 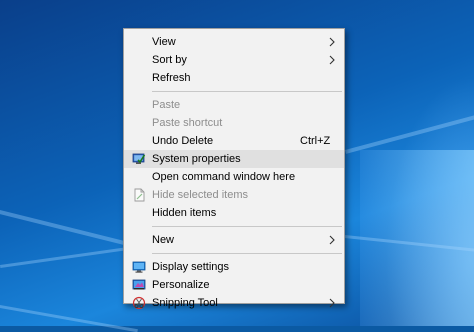 I want to click on menu-item-snipping-tool: Snipping Tool, so click(x=234, y=303).